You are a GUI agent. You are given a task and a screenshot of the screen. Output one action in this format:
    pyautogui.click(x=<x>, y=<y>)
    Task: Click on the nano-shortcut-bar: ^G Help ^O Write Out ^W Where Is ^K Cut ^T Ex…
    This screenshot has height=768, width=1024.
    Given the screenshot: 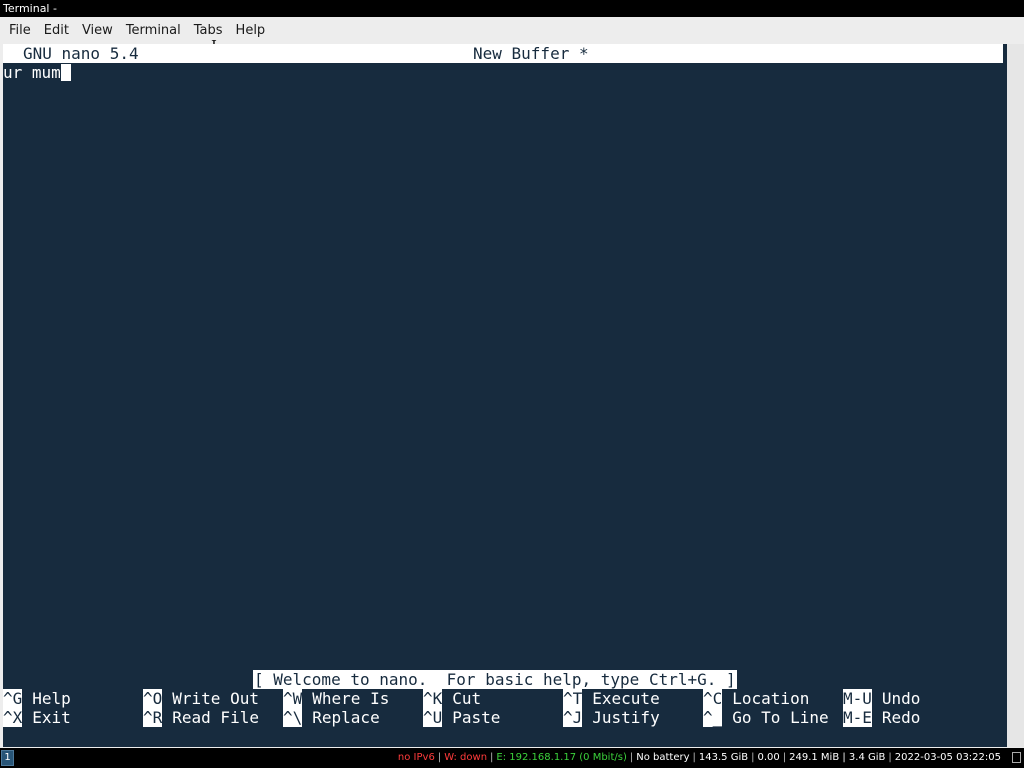 What is the action you would take?
    pyautogui.click(x=503, y=708)
    